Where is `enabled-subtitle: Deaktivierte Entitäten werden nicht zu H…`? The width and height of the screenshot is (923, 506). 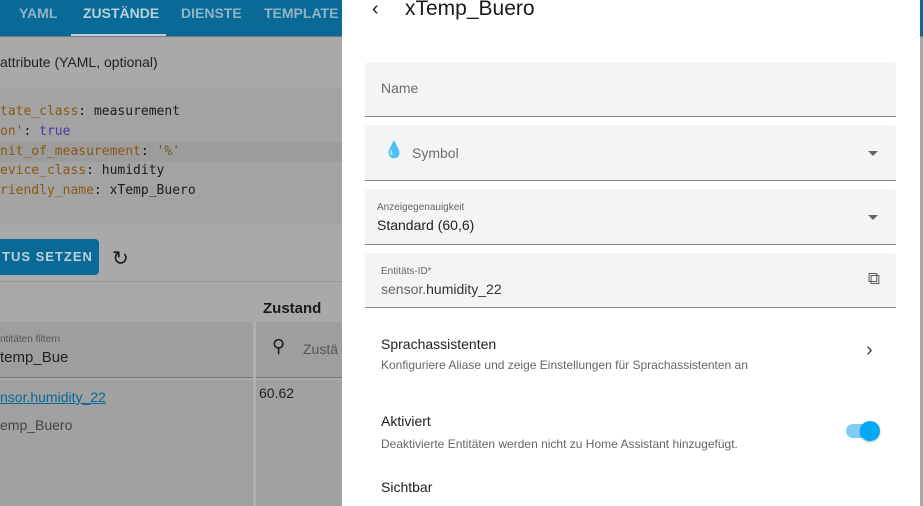
enabled-subtitle: Deaktivierte Entitäten werden nicht zu H… is located at coordinates (559, 444).